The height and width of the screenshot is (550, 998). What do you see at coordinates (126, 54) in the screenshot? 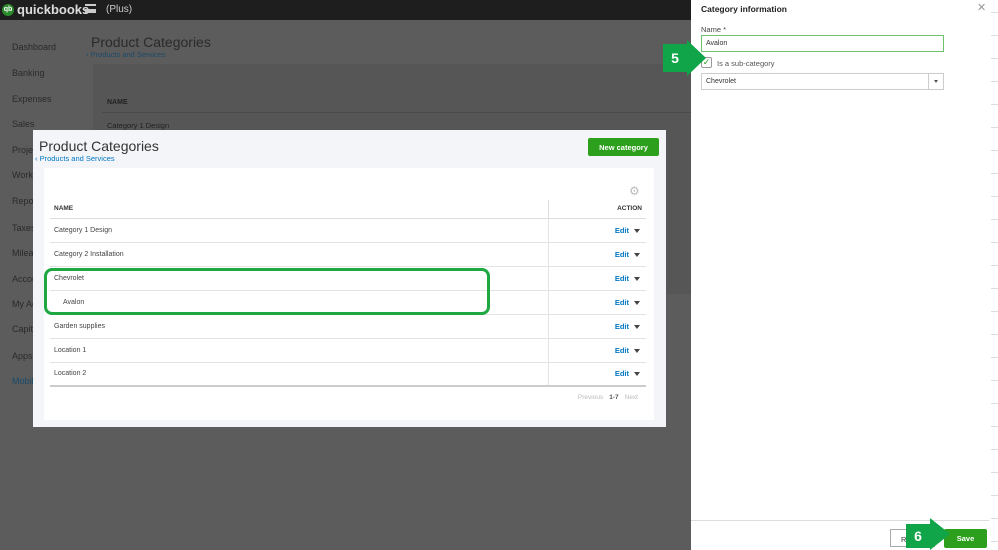
I see `background-back-link: ‹ Products and Services` at bounding box center [126, 54].